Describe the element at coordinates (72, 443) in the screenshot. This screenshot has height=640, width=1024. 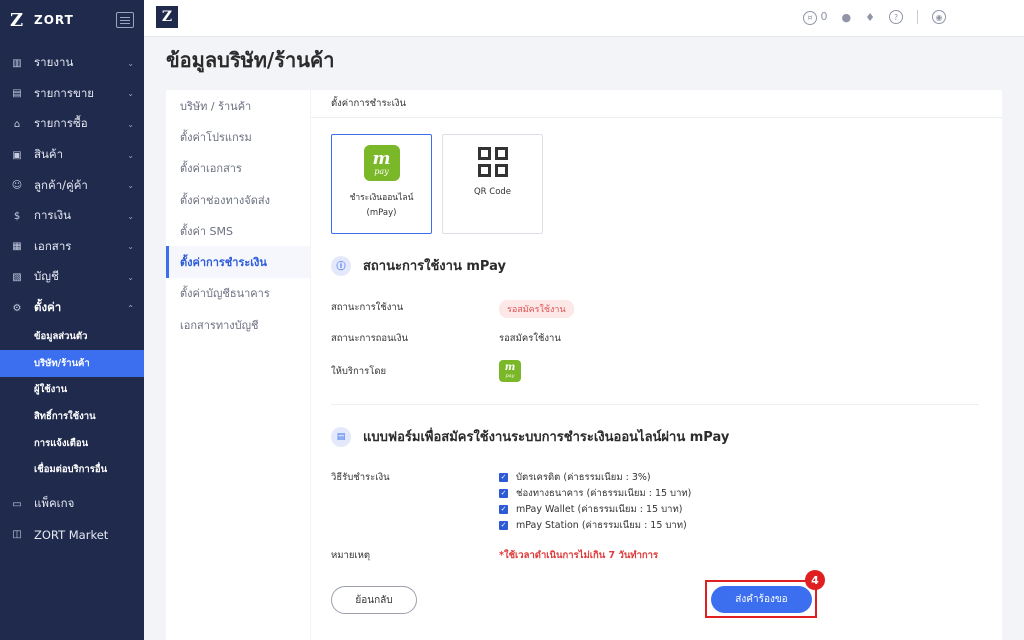
I see `submenu-item-notifications: การแจ้งเตือน` at that location.